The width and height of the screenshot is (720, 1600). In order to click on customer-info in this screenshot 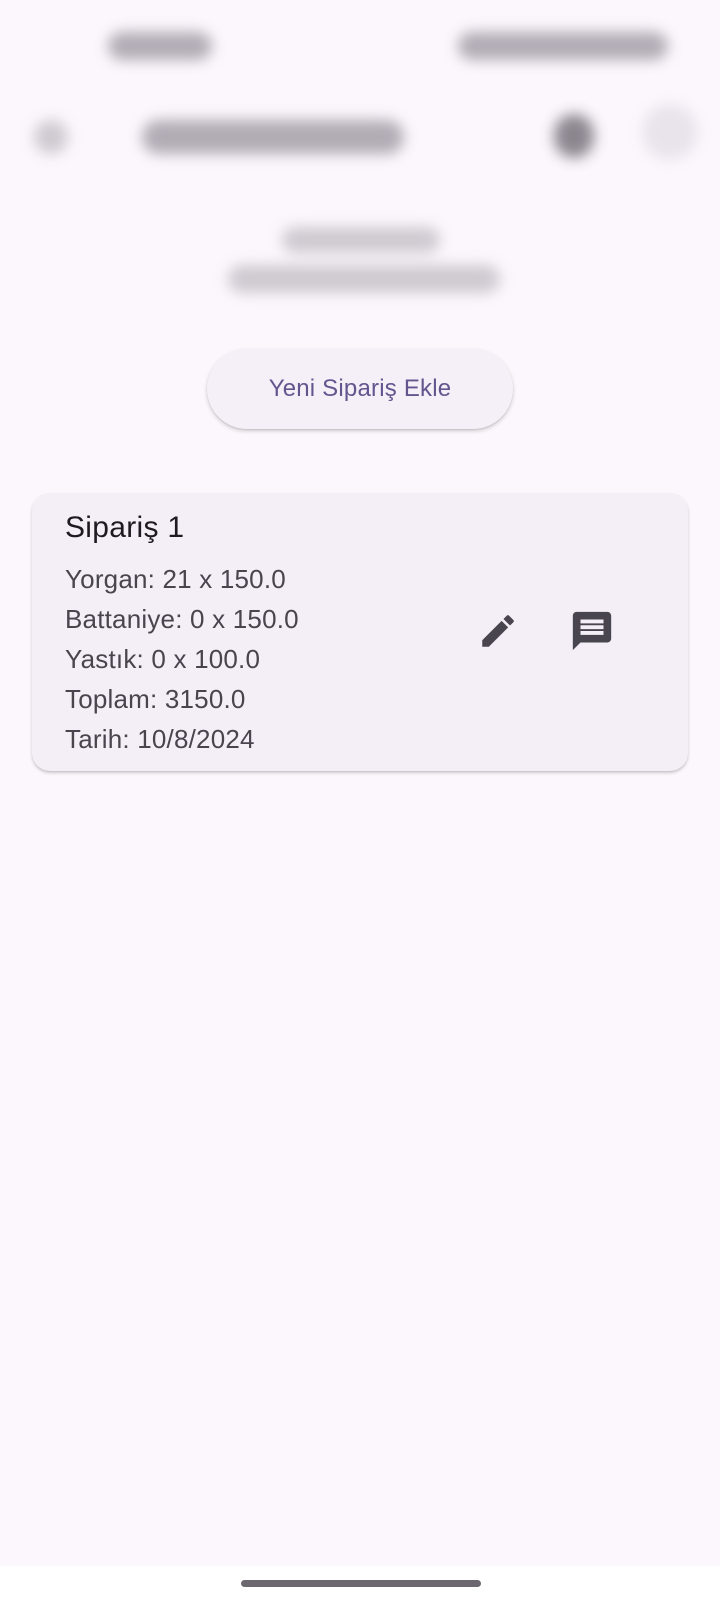, I will do `click(360, 260)`.